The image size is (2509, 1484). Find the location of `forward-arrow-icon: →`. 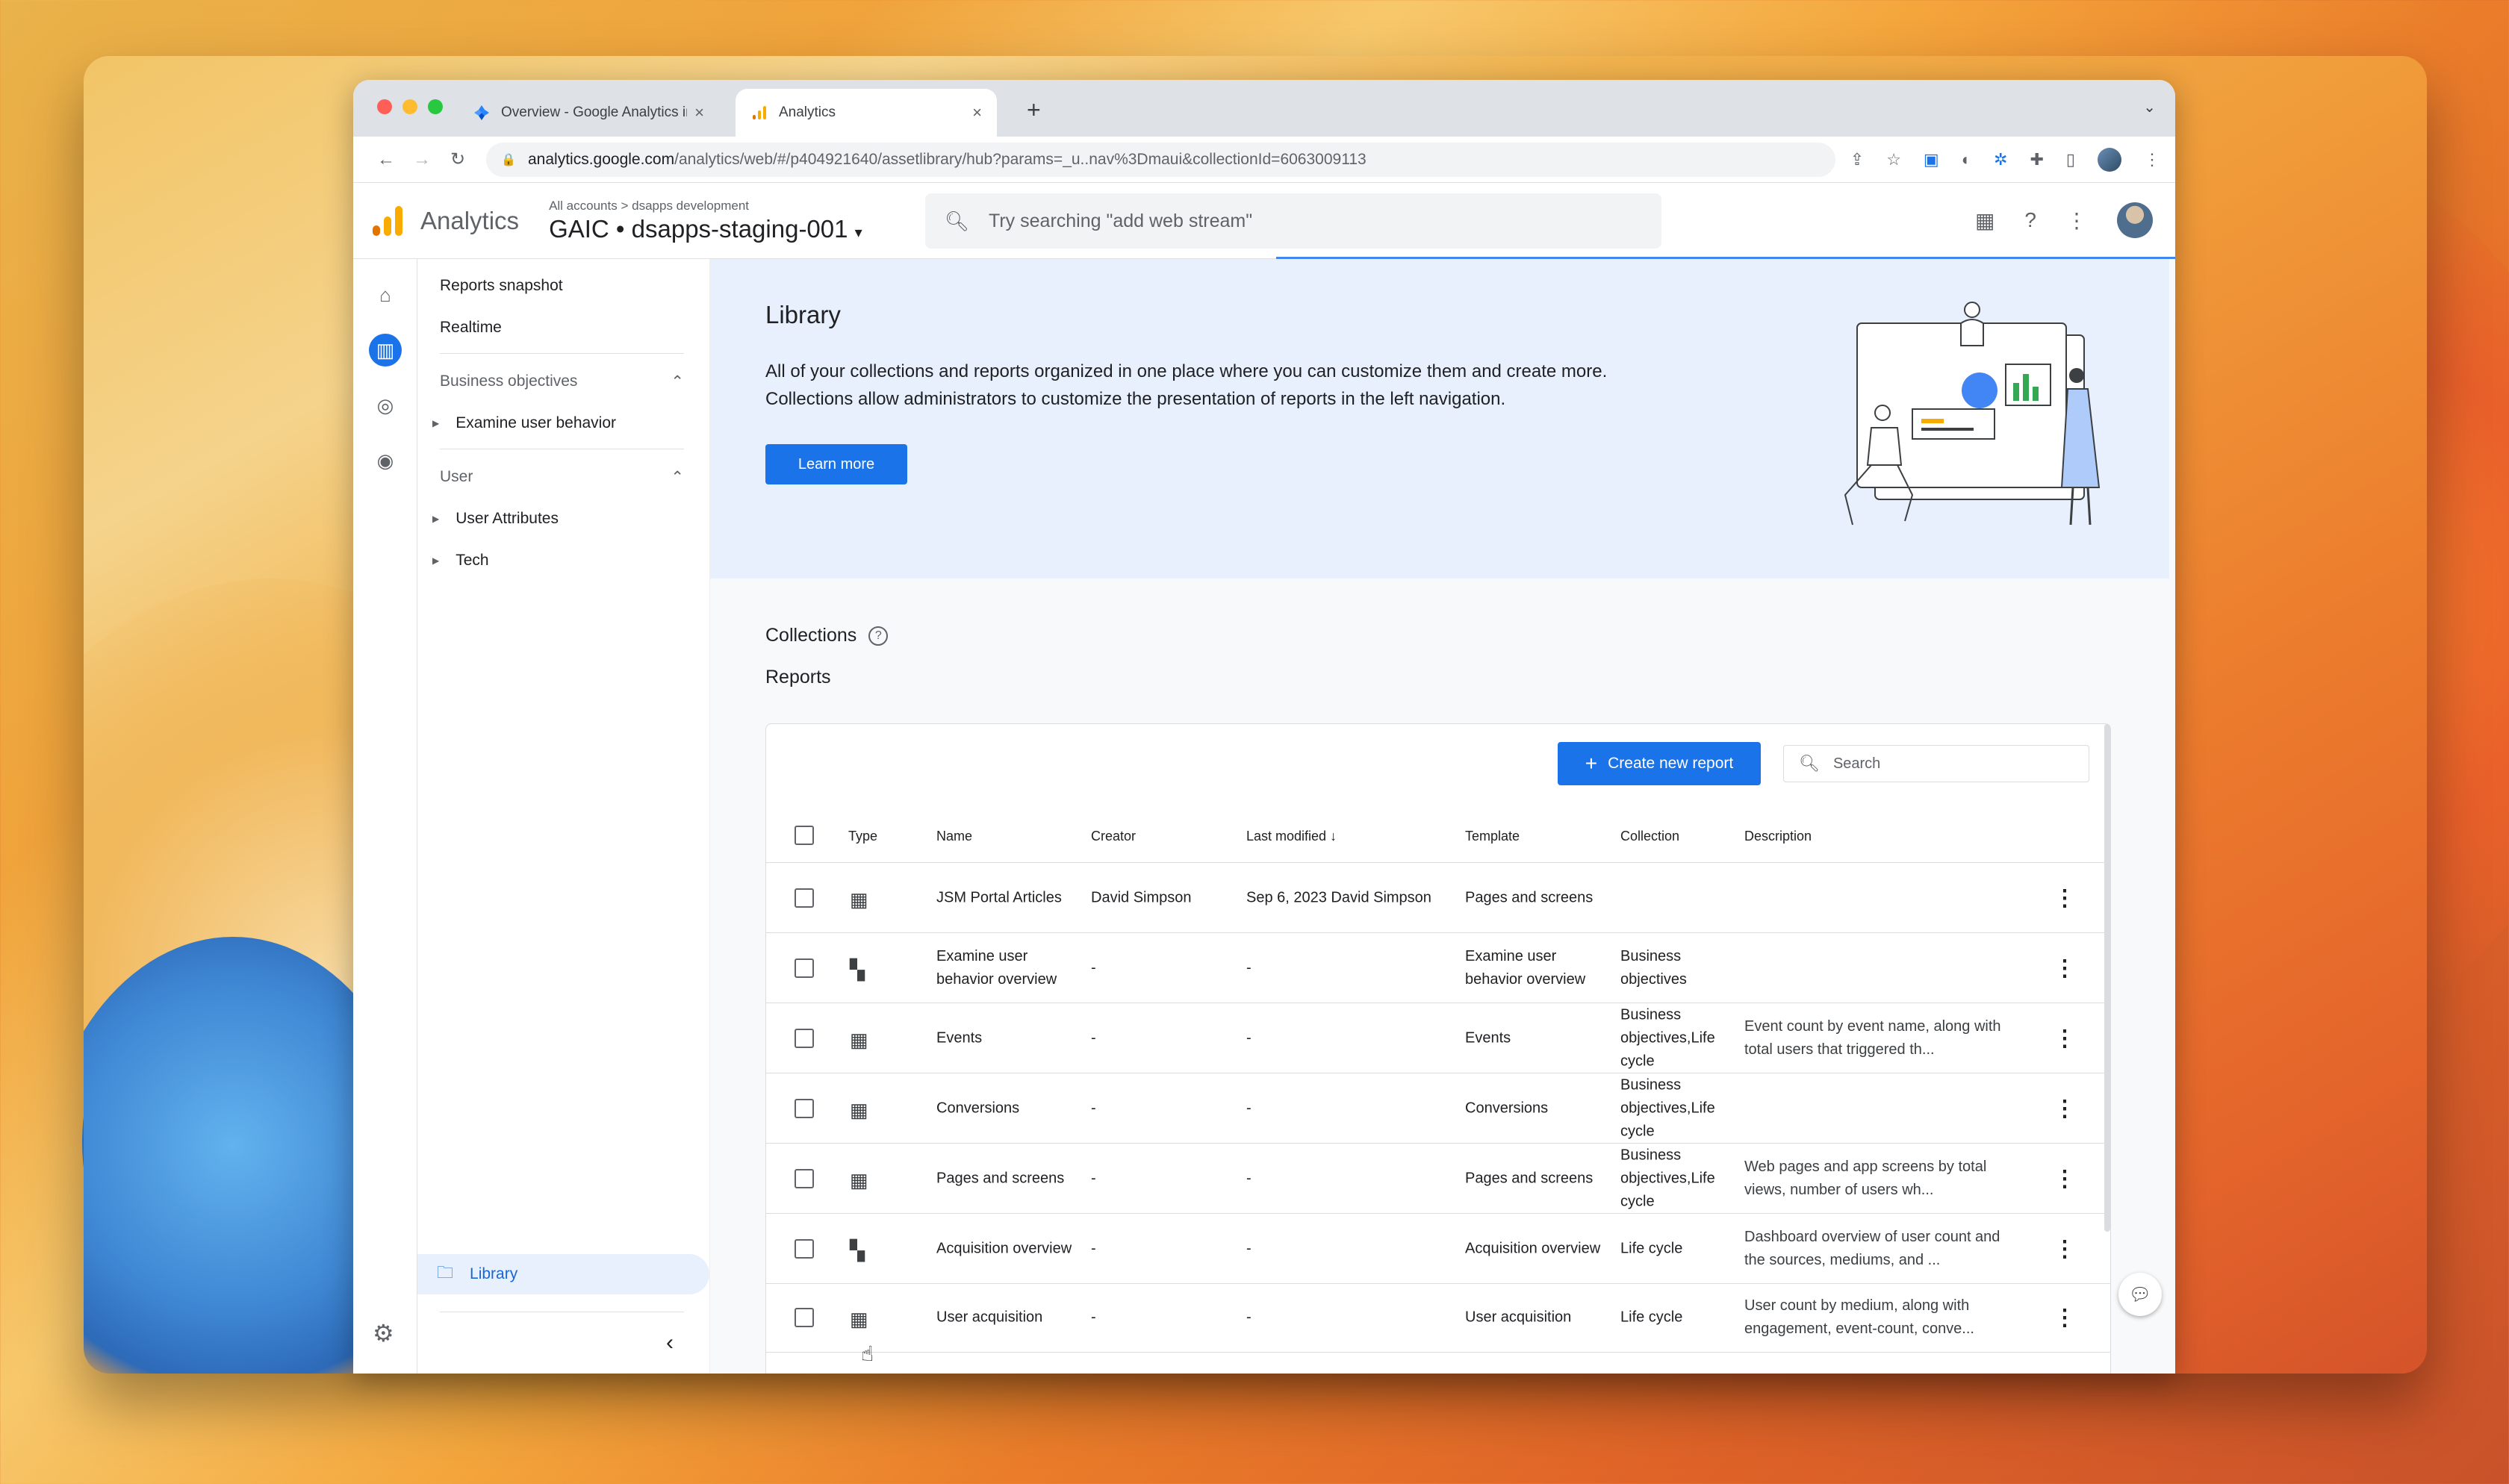

forward-arrow-icon: → is located at coordinates (422, 159).